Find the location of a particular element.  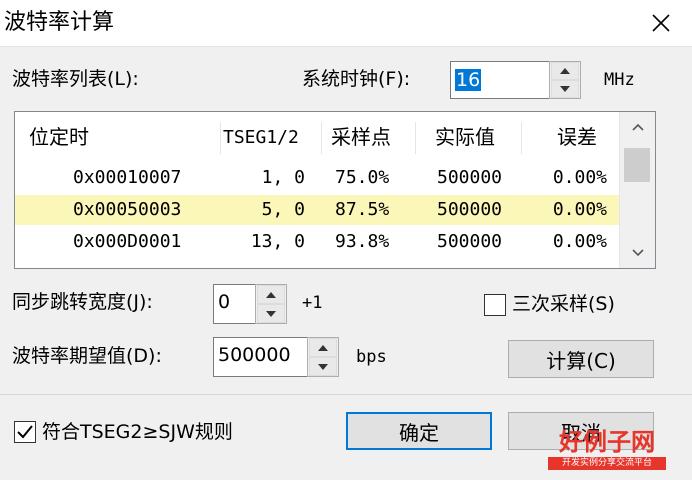

baud-stepper is located at coordinates (323, 357).